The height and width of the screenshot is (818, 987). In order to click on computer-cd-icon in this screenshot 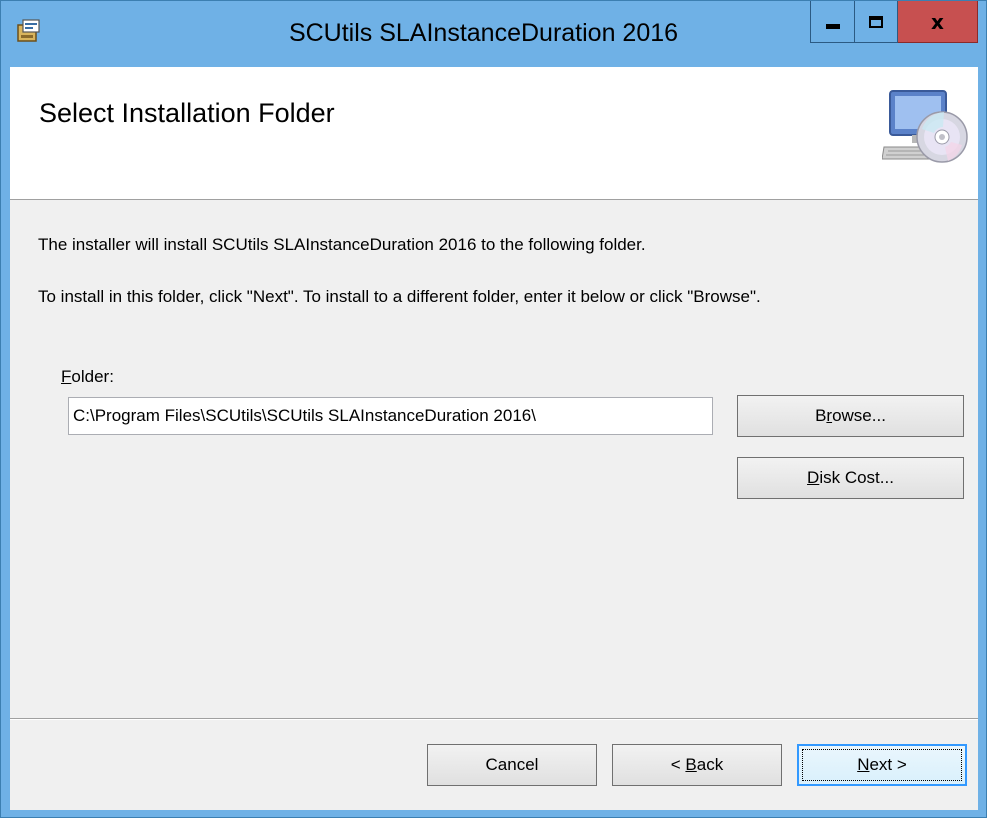, I will do `click(925, 126)`.